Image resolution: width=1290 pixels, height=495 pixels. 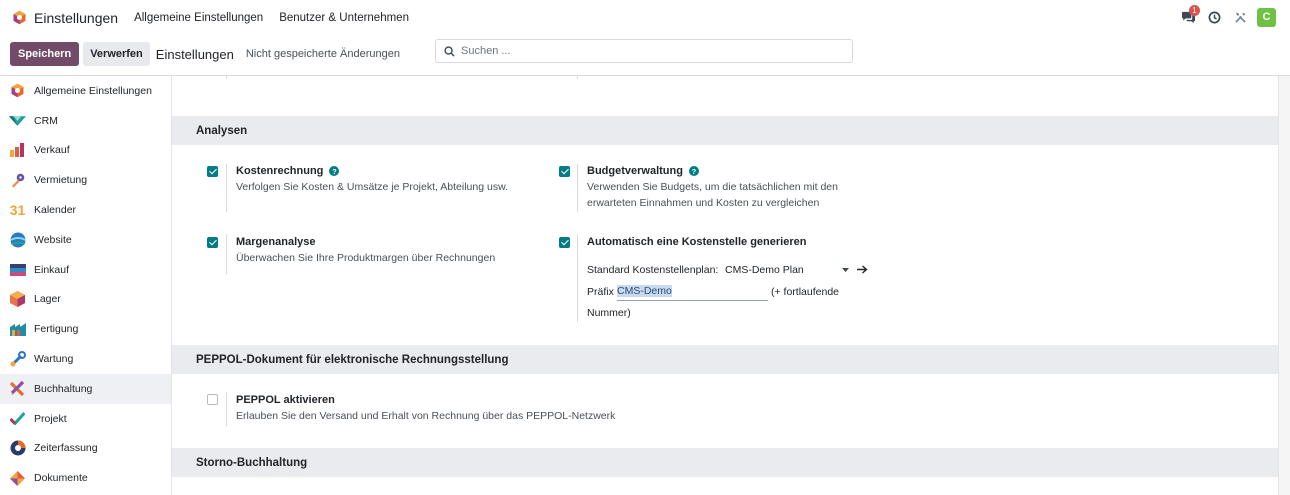 I want to click on maintenance-icon, so click(x=17, y=359).